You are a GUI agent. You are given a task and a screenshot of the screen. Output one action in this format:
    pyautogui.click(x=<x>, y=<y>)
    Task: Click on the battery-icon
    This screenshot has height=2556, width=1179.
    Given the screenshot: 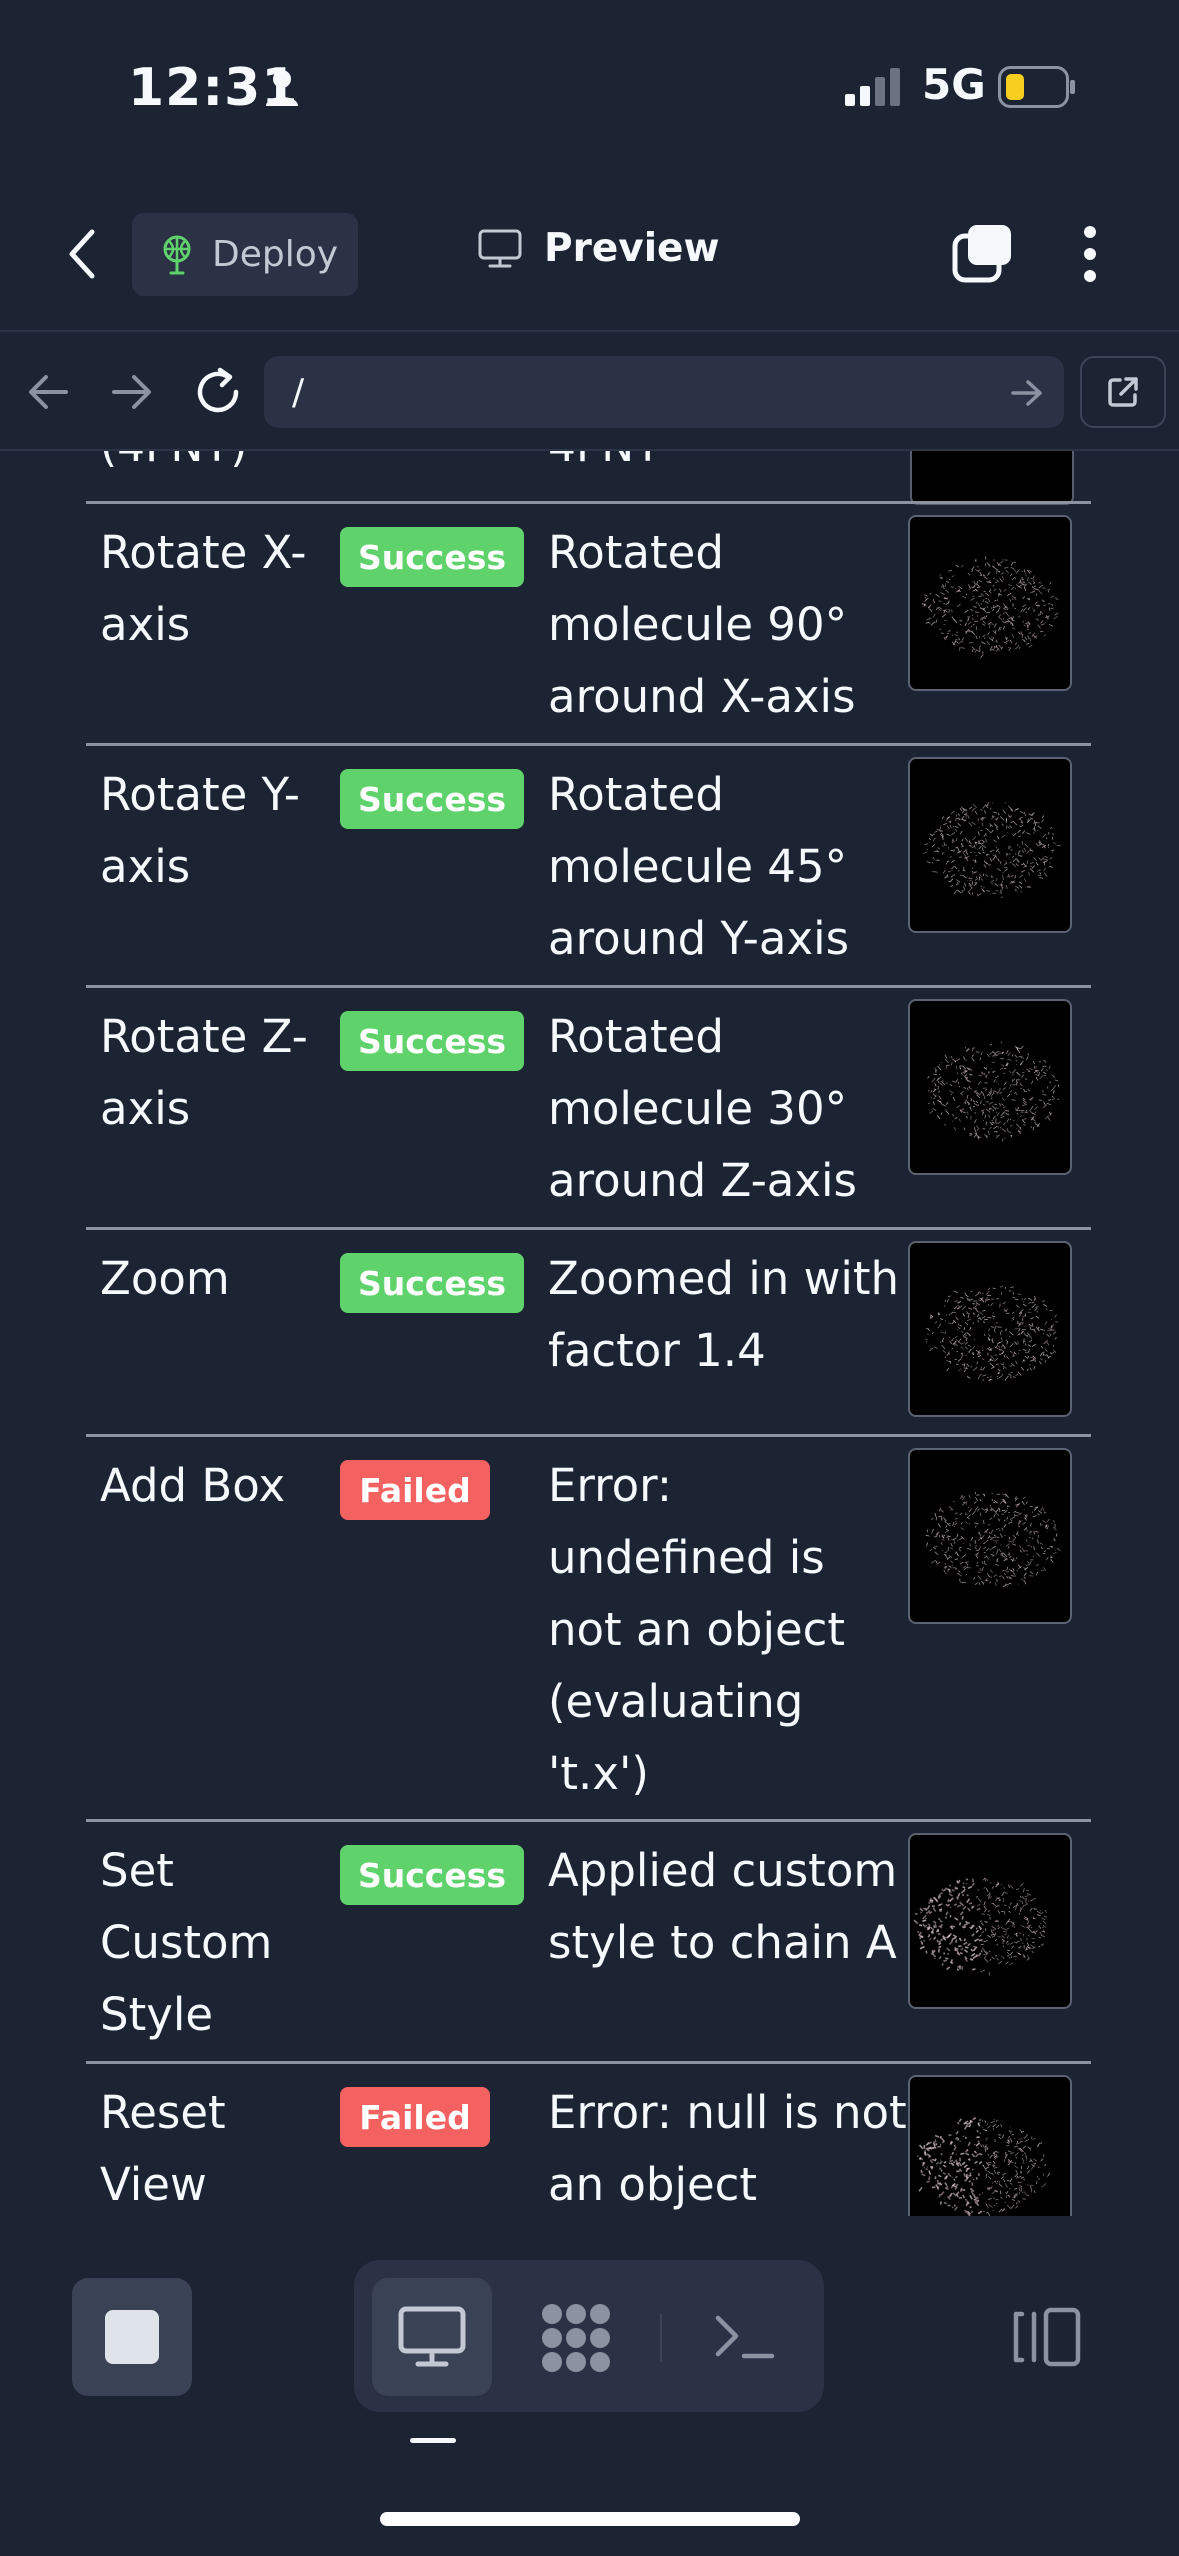 What is the action you would take?
    pyautogui.click(x=1036, y=87)
    